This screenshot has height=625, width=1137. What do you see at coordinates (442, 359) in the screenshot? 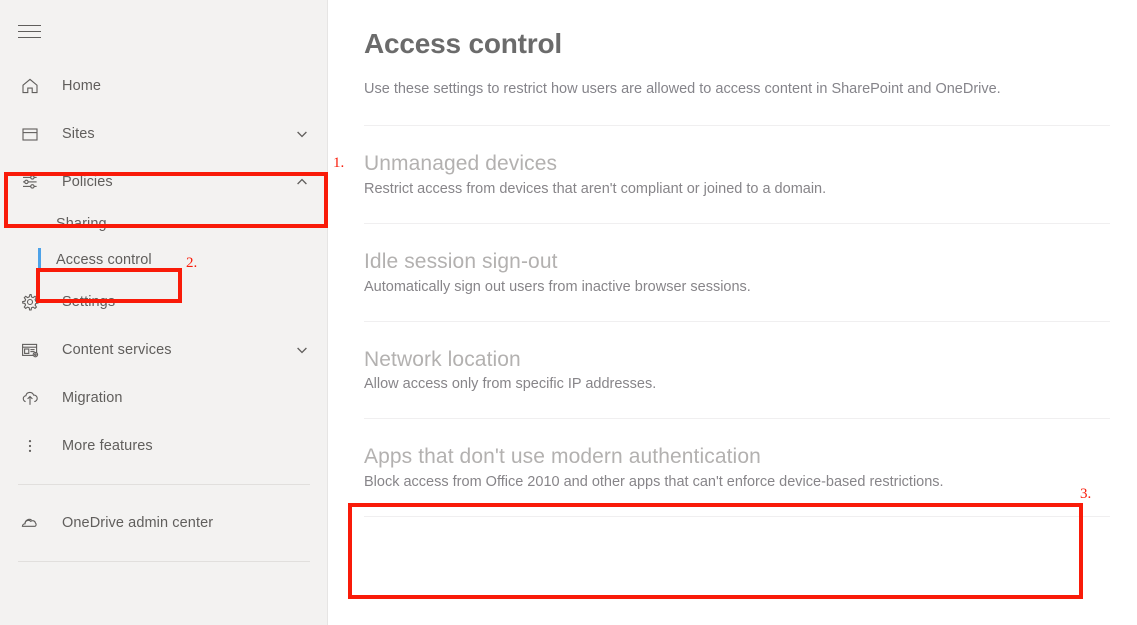
I see `card-title: Network location` at bounding box center [442, 359].